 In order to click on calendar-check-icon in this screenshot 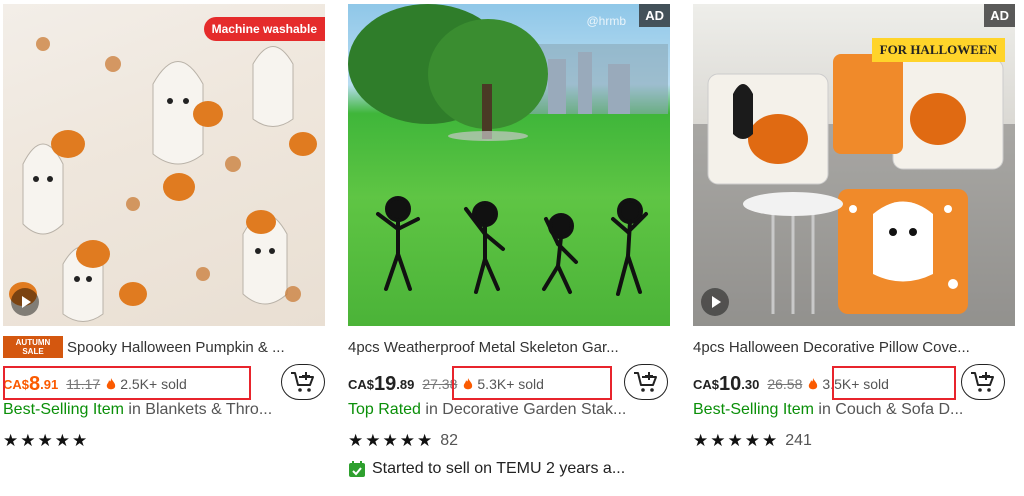, I will do `click(357, 469)`.